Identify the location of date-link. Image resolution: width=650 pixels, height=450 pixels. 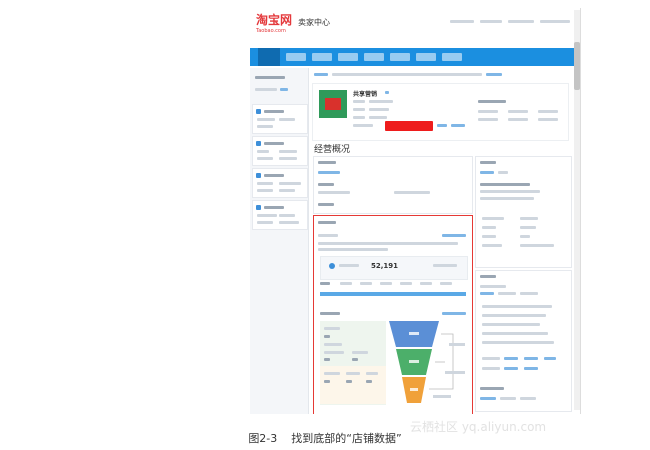
(454, 235).